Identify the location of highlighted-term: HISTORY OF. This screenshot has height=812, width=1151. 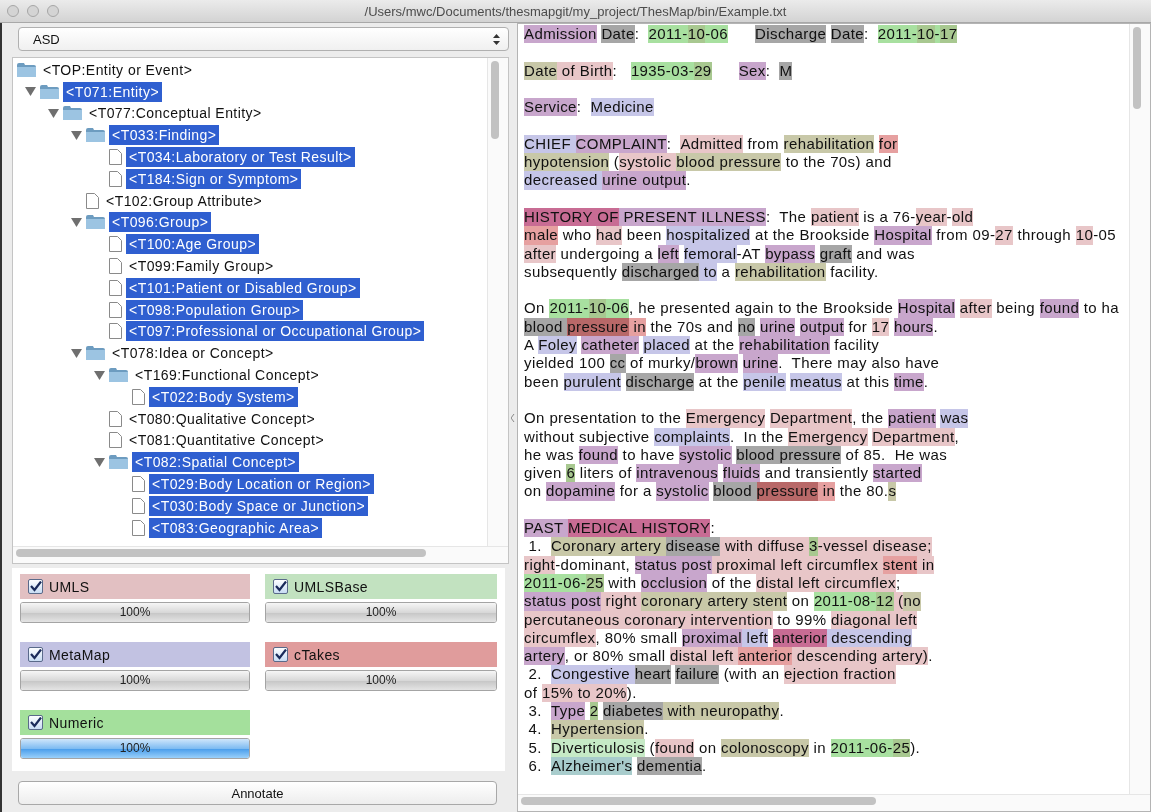
(571, 217).